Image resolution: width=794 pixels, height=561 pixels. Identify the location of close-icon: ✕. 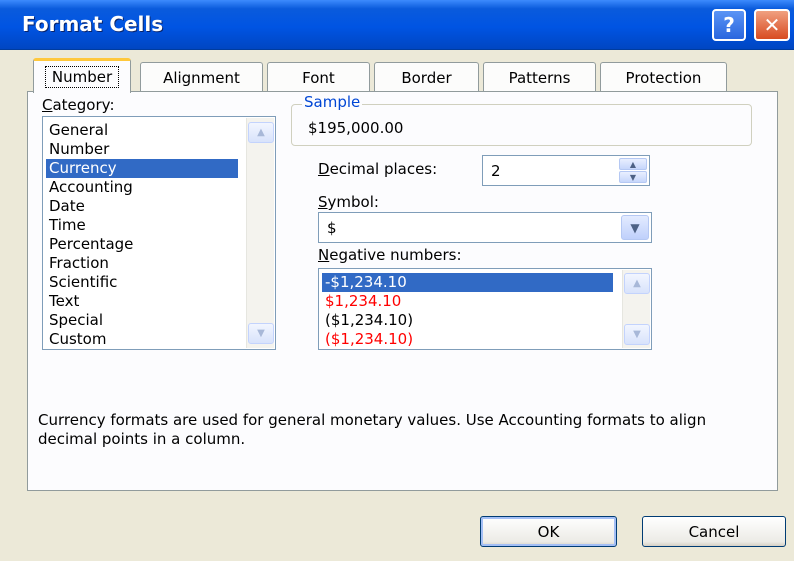
(772, 25).